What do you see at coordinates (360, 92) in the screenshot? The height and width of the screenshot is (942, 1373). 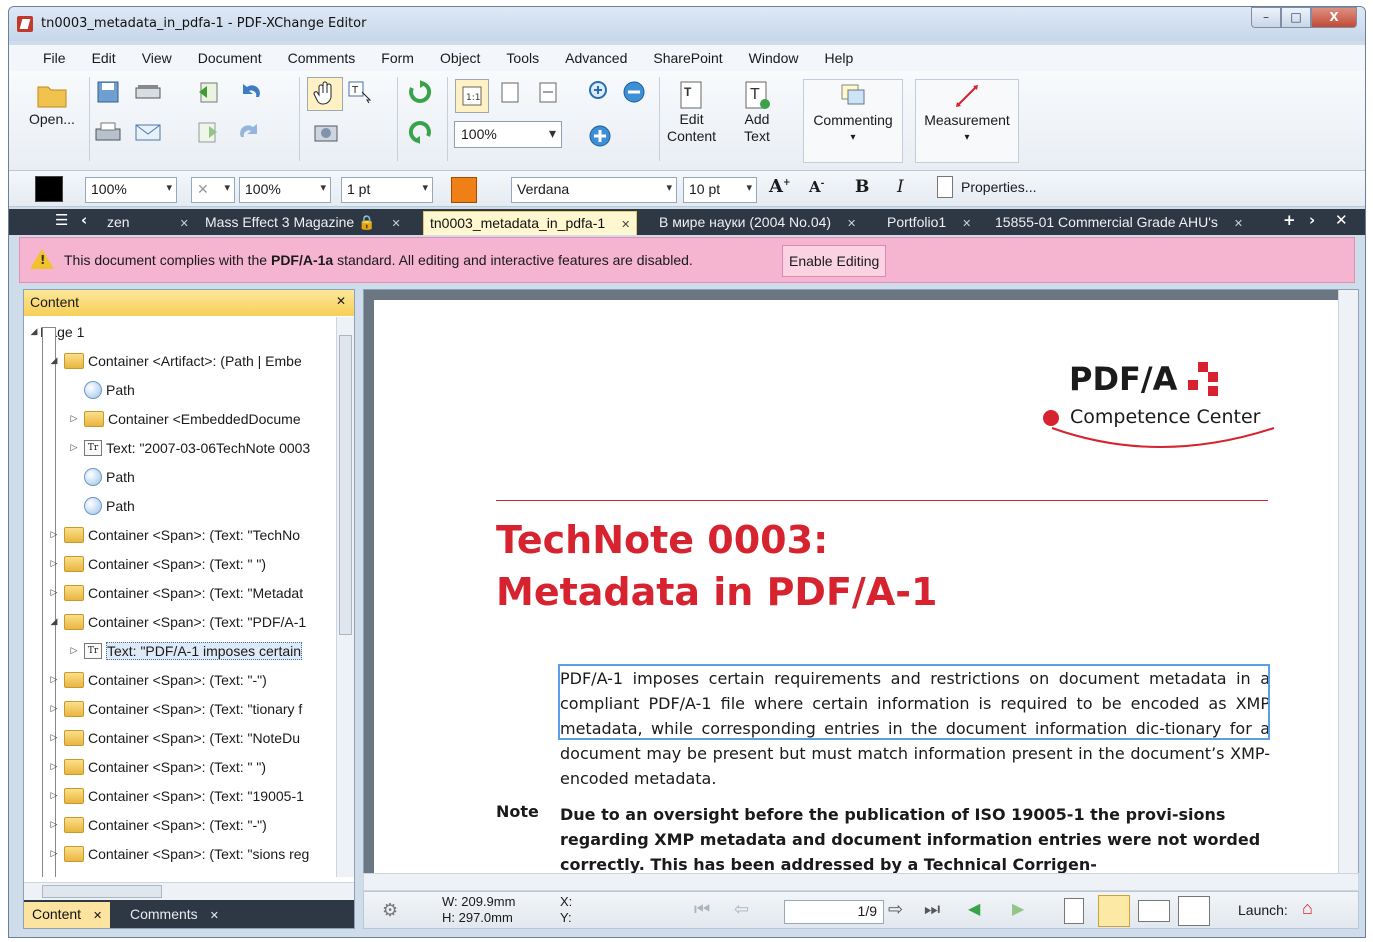 I see `select-text-icon: T` at bounding box center [360, 92].